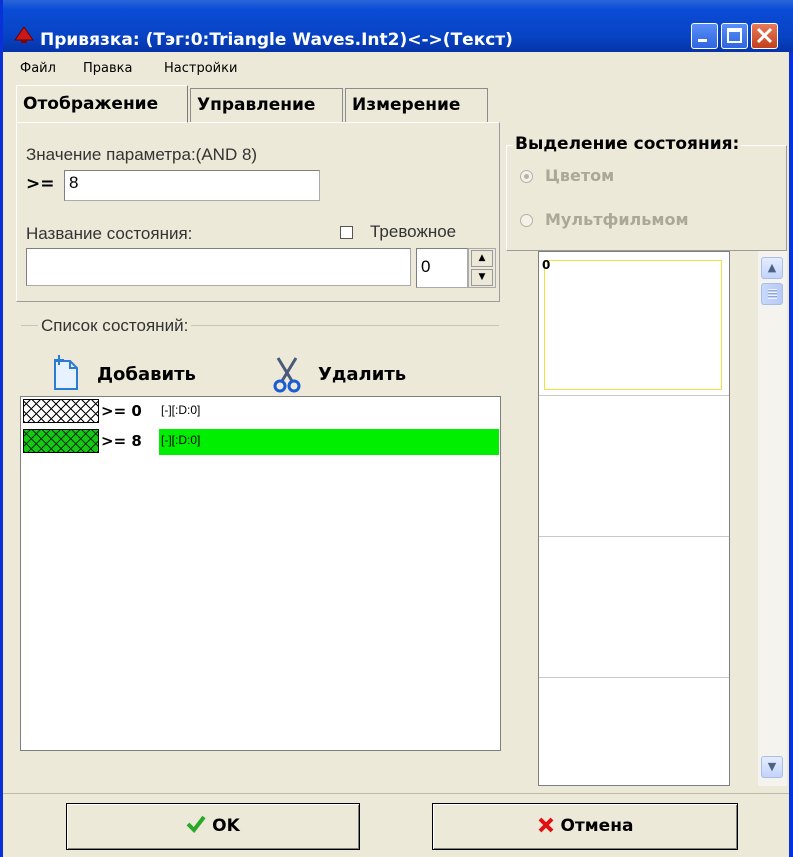 The height and width of the screenshot is (857, 793). What do you see at coordinates (102, 104) in the screenshot?
I see `tab-display: Отображение` at bounding box center [102, 104].